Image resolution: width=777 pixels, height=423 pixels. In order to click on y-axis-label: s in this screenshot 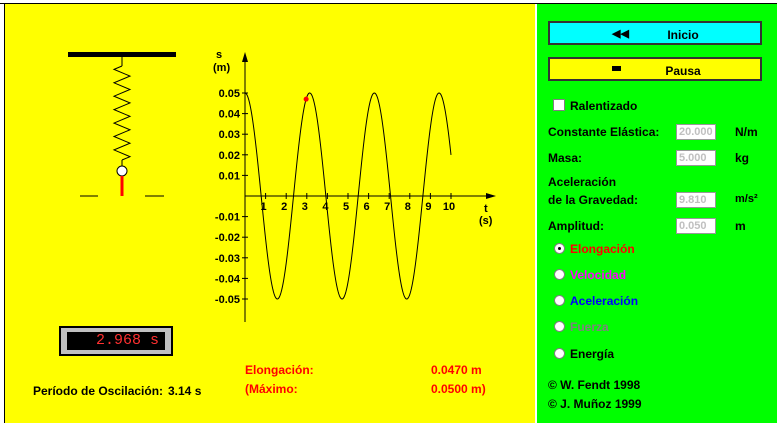, I will do `click(219, 55)`.